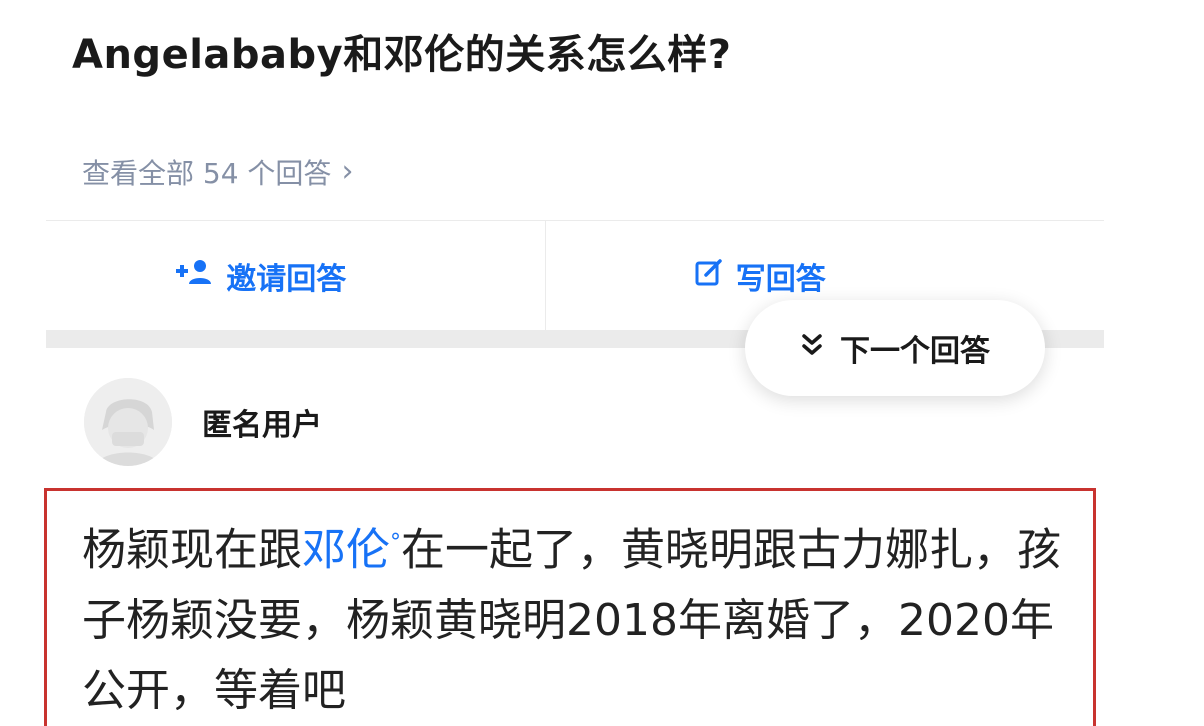 Image resolution: width=1204 pixels, height=726 pixels. What do you see at coordinates (347, 171) in the screenshot?
I see `chevron-right-icon: ›` at bounding box center [347, 171].